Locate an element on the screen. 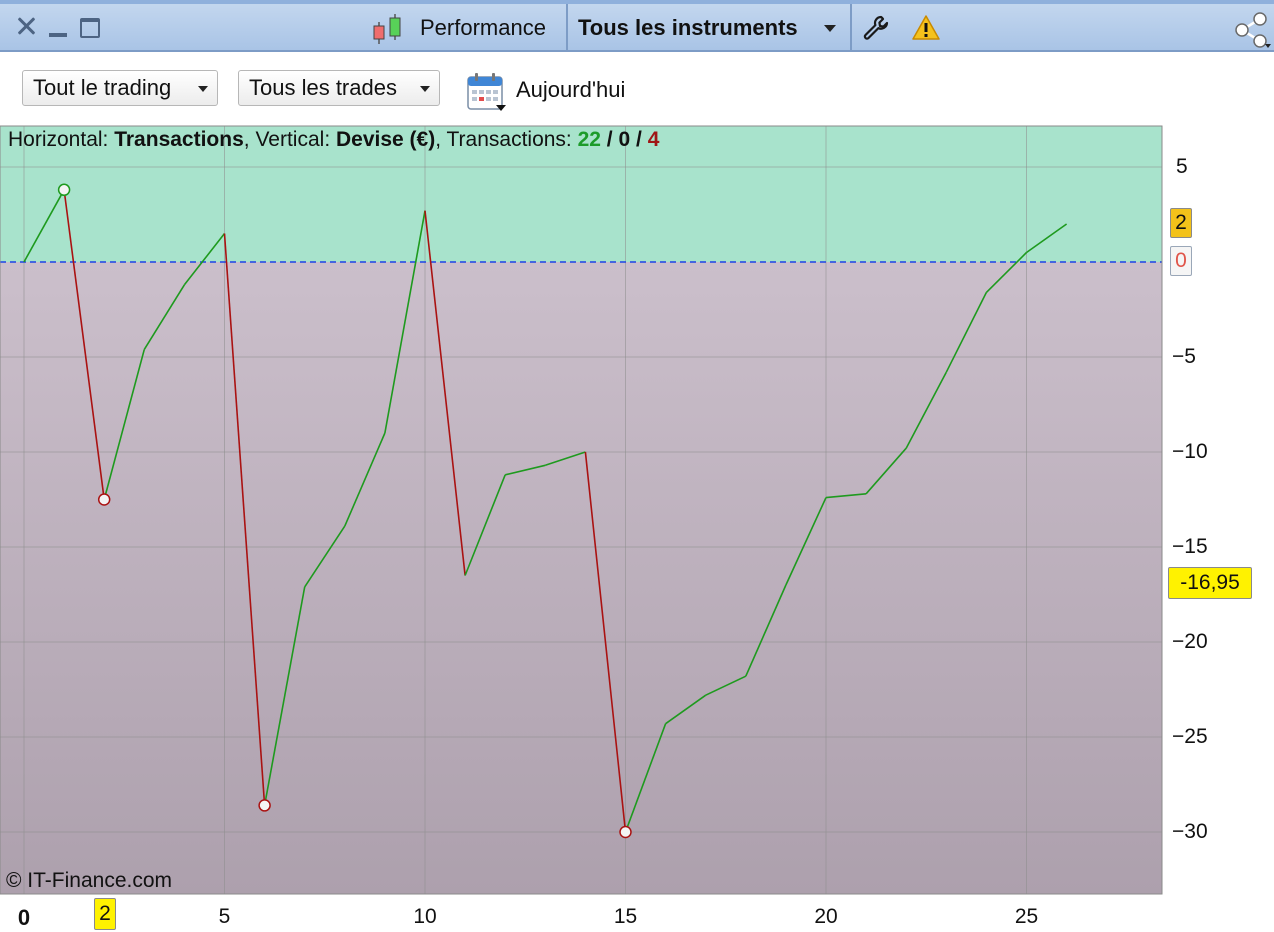  x-tick-label: 25 is located at coordinates (1026, 916).